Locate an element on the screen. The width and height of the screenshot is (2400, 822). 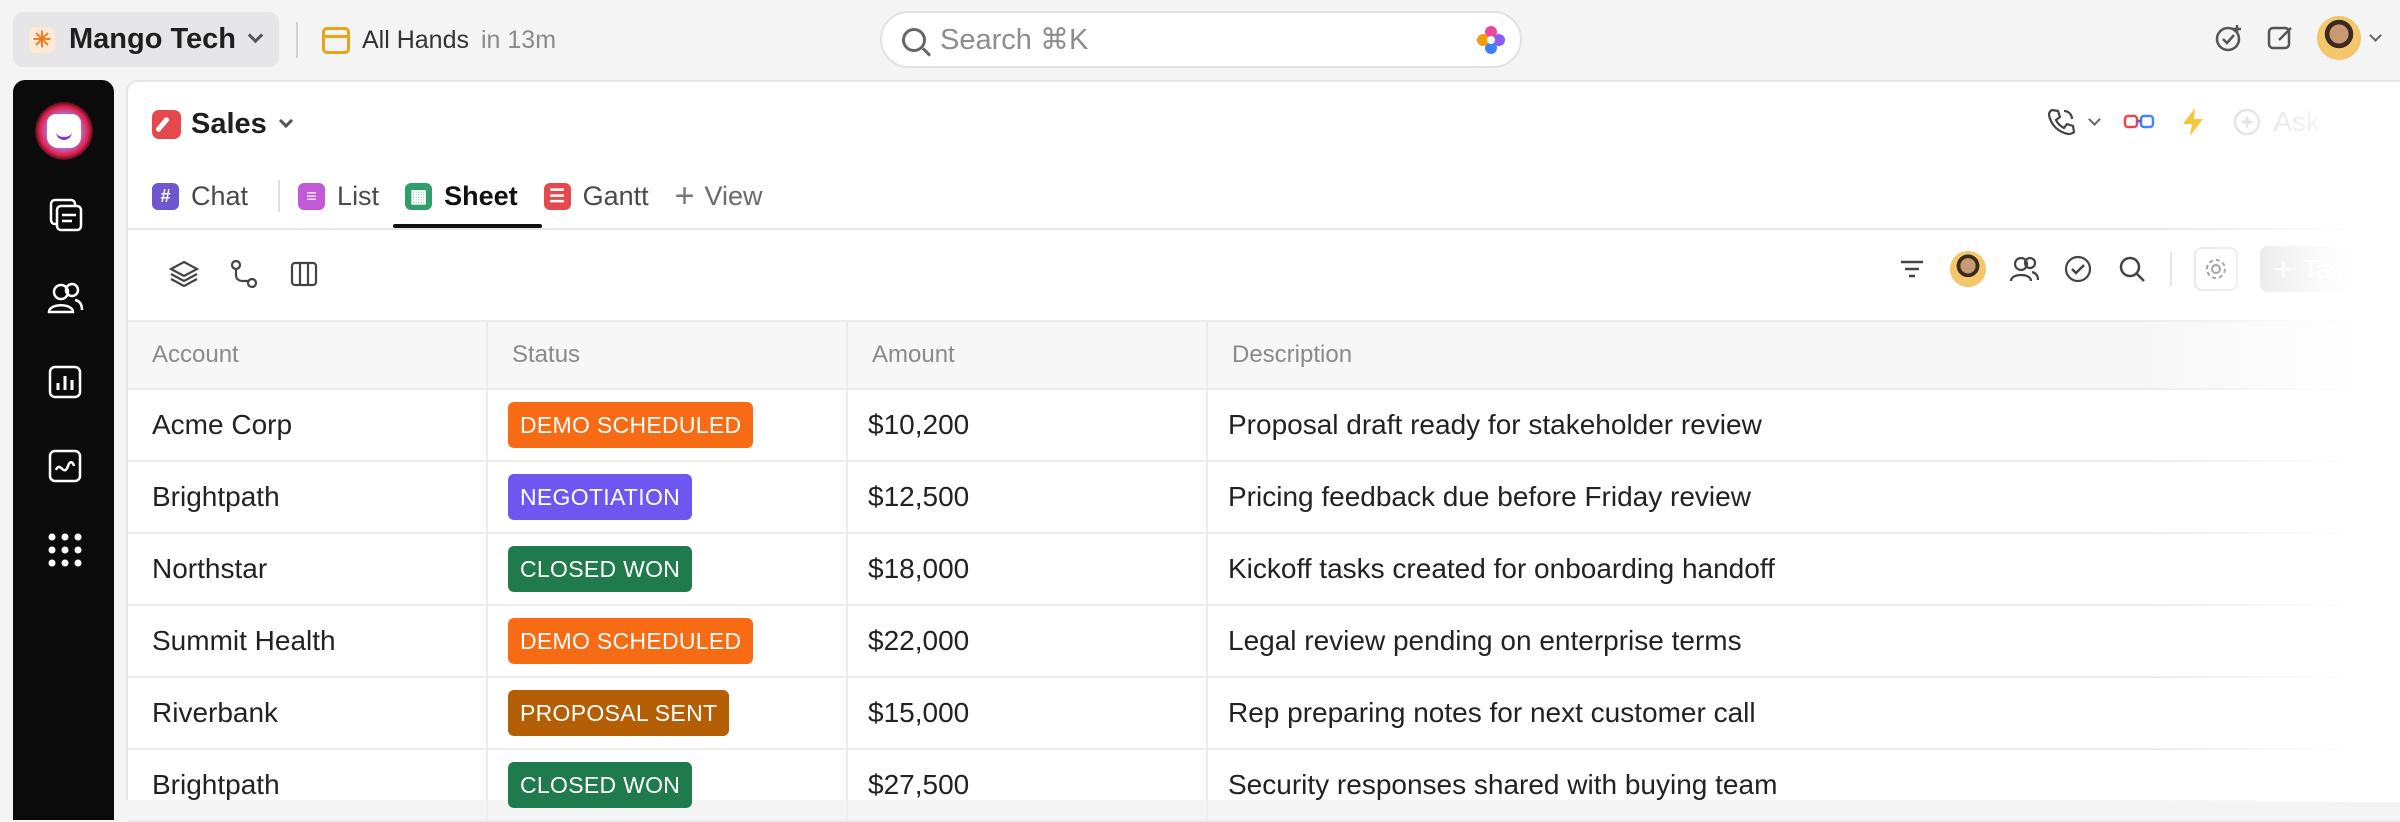
avatar is located at coordinates (2339, 38).